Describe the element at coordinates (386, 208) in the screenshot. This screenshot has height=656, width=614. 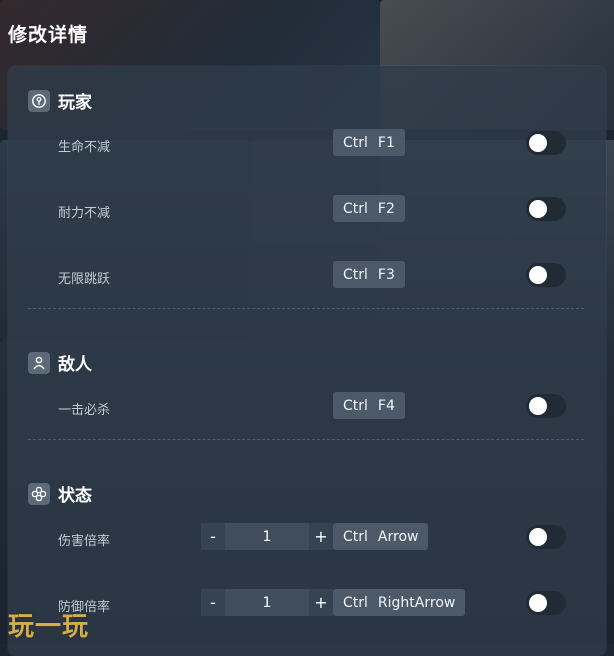
I see `hotkey-key: F2` at that location.